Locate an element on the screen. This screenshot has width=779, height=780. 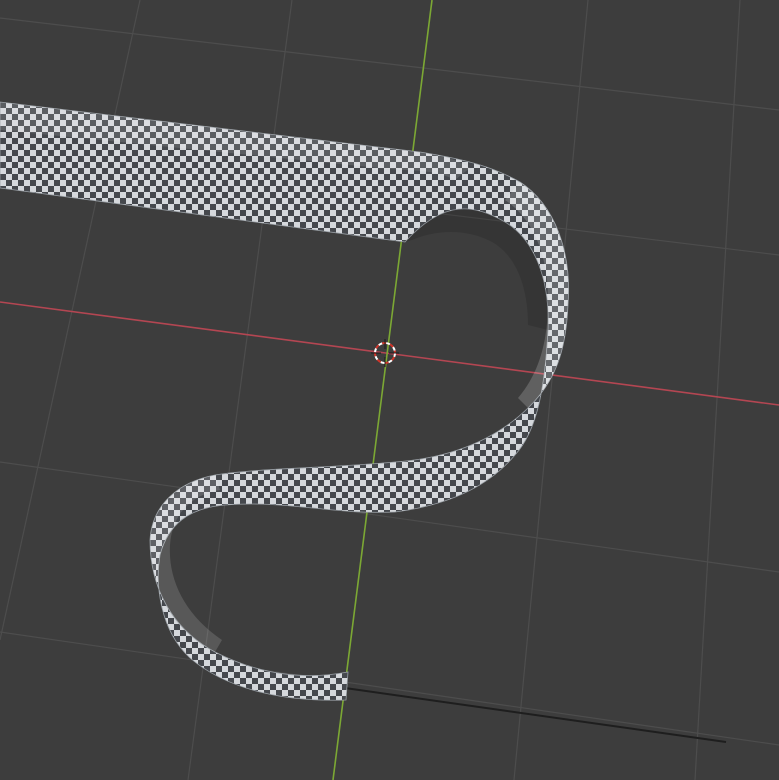
ribbon-shadow-line is located at coordinates (535, 715).